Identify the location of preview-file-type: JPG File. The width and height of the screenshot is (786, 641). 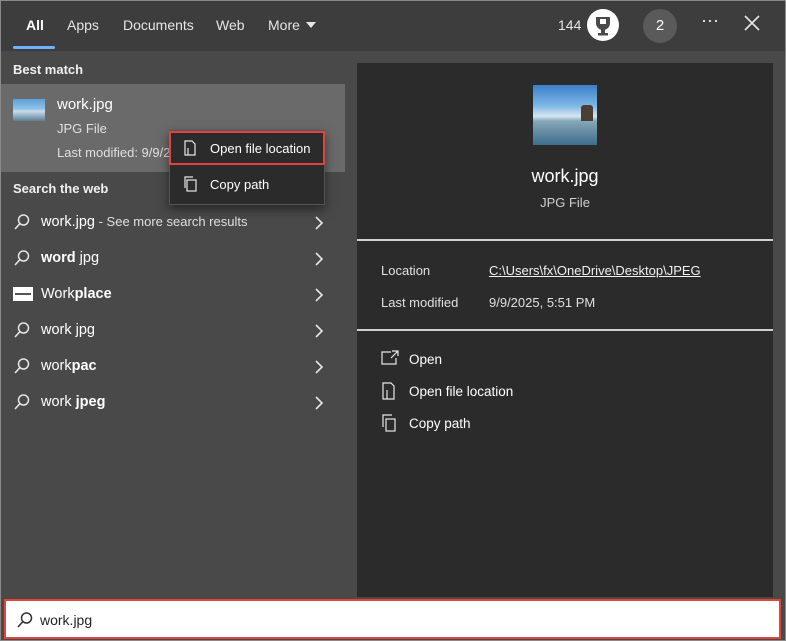
(565, 202).